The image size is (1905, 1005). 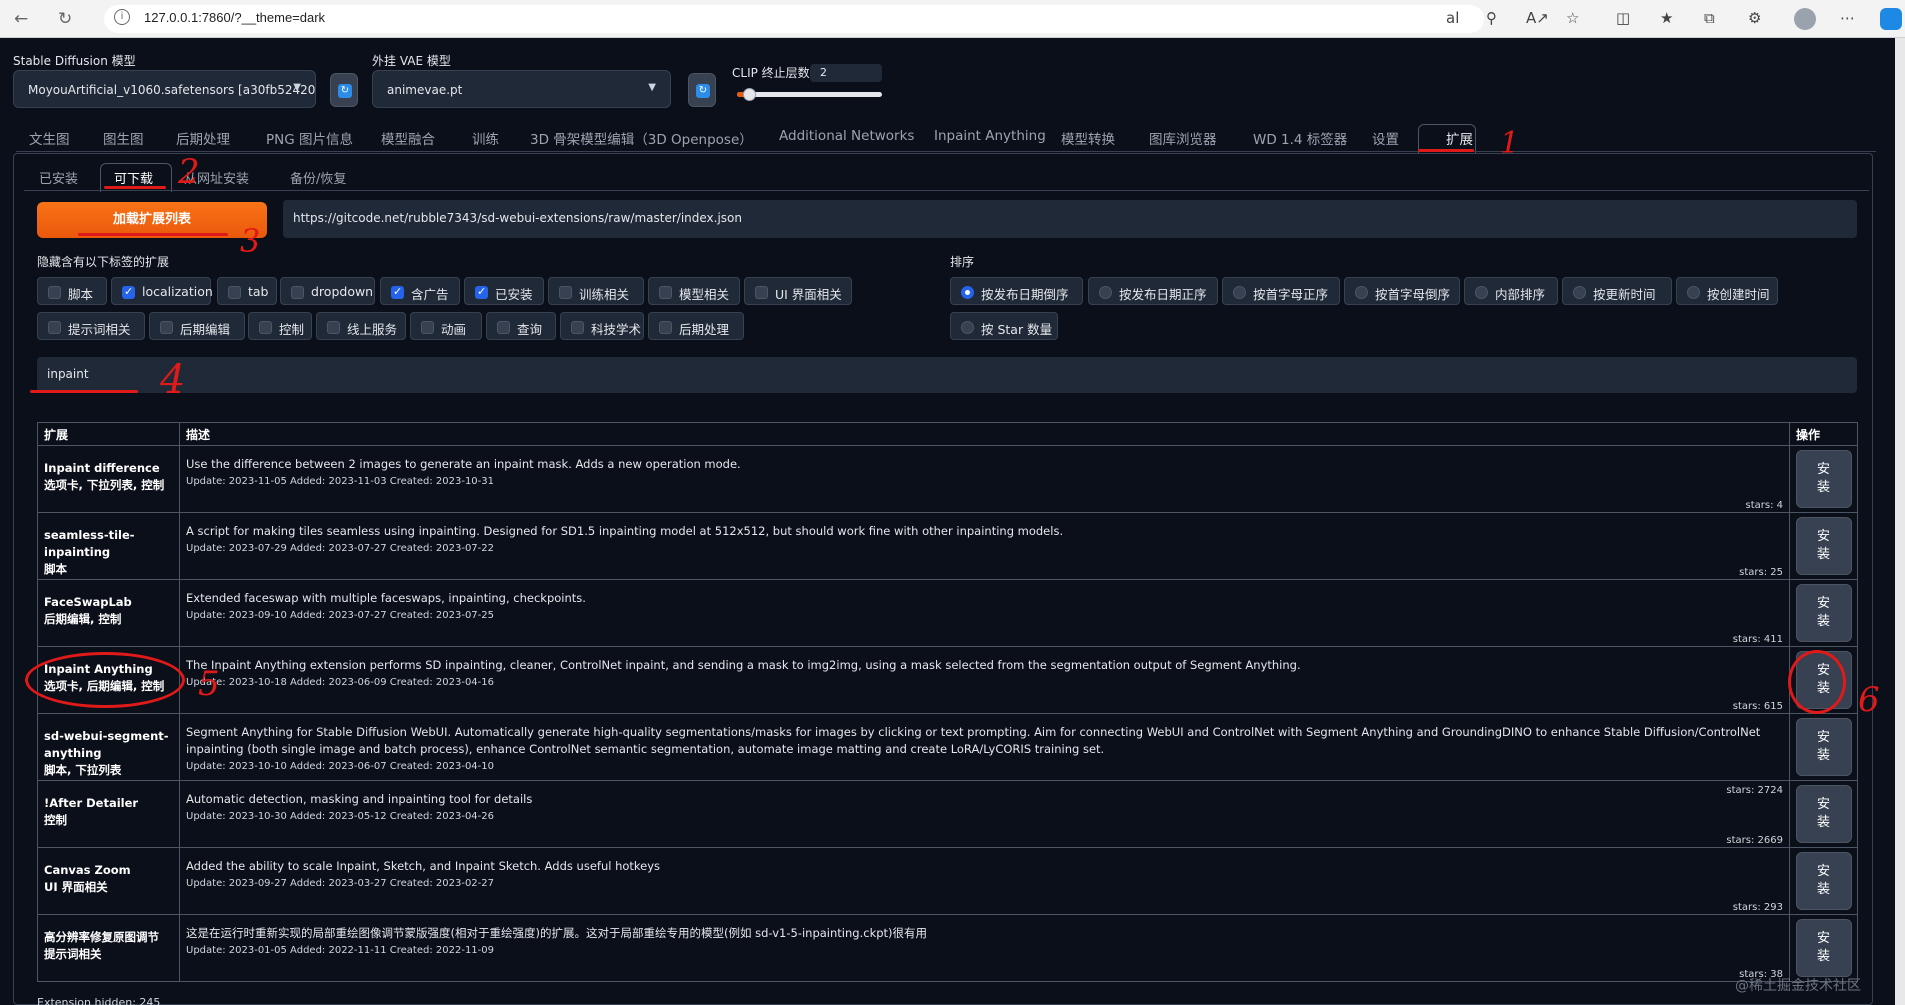 What do you see at coordinates (361, 326) in the screenshot?
I see `hide-tag-checkbox: 线上服务` at bounding box center [361, 326].